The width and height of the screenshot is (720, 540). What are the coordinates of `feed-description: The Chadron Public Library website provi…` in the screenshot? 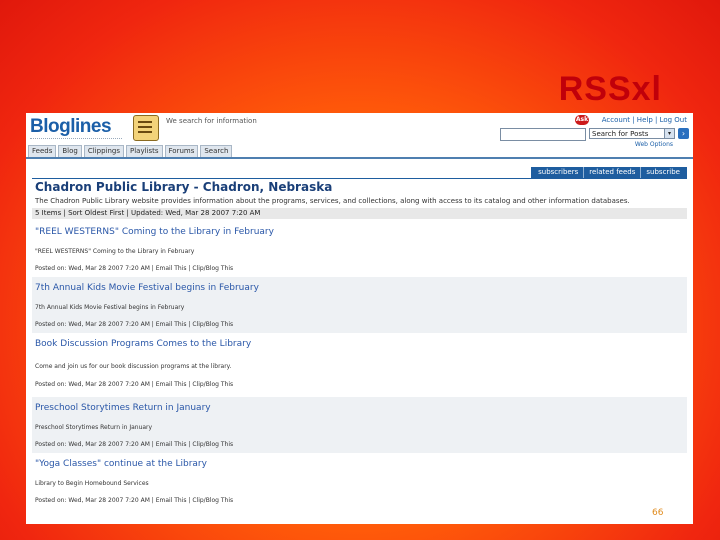 It's located at (332, 201).